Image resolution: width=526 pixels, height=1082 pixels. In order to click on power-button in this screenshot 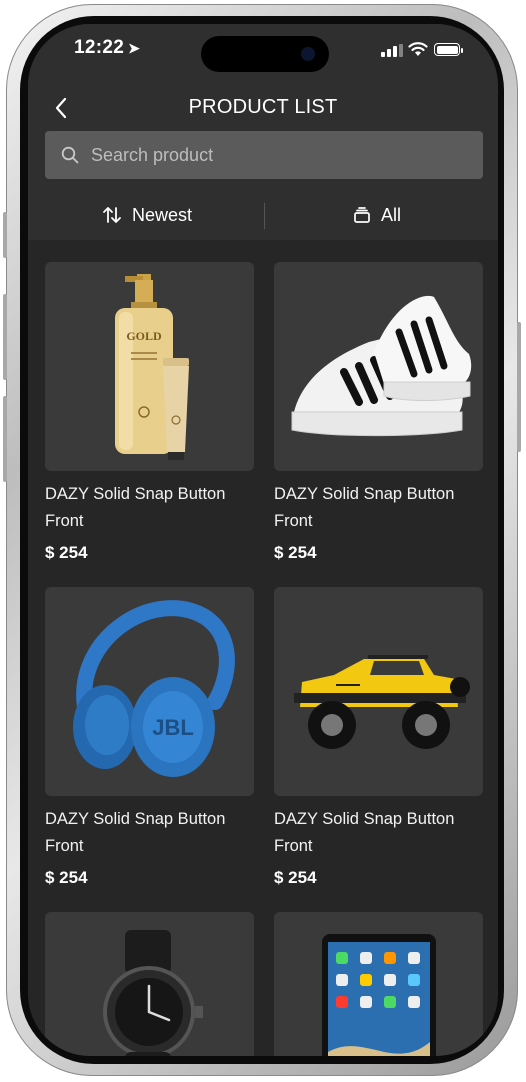, I will do `click(519, 387)`.